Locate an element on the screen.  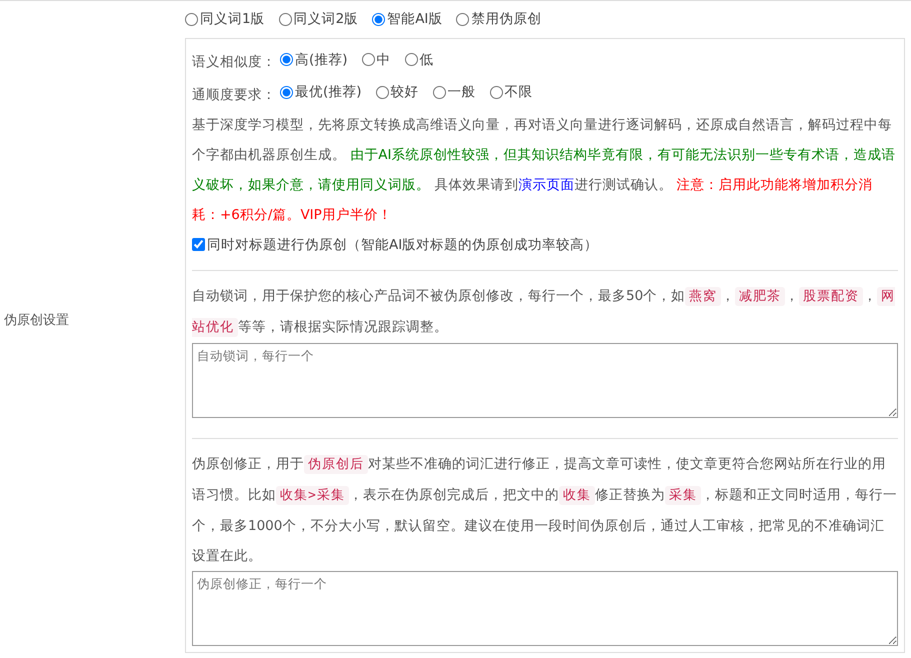
correction-description: 伪原创修正，用于 伪原创后 对某些不准确的词汇进行修正，提高文章可读性，使文章更符合您网站所在行业的用语习惯。比如 收集>采集 ，表示在伪原创完成后，把文中的 收集 修正替换为 采集 ，标题和正文同时适用，每行一个，最多1000个，不分大小写，默认留空。建议在使用一段时间伪原创后，通过人工审核，把常见的不准确词汇设置在此。 is located at coordinates (545, 510).